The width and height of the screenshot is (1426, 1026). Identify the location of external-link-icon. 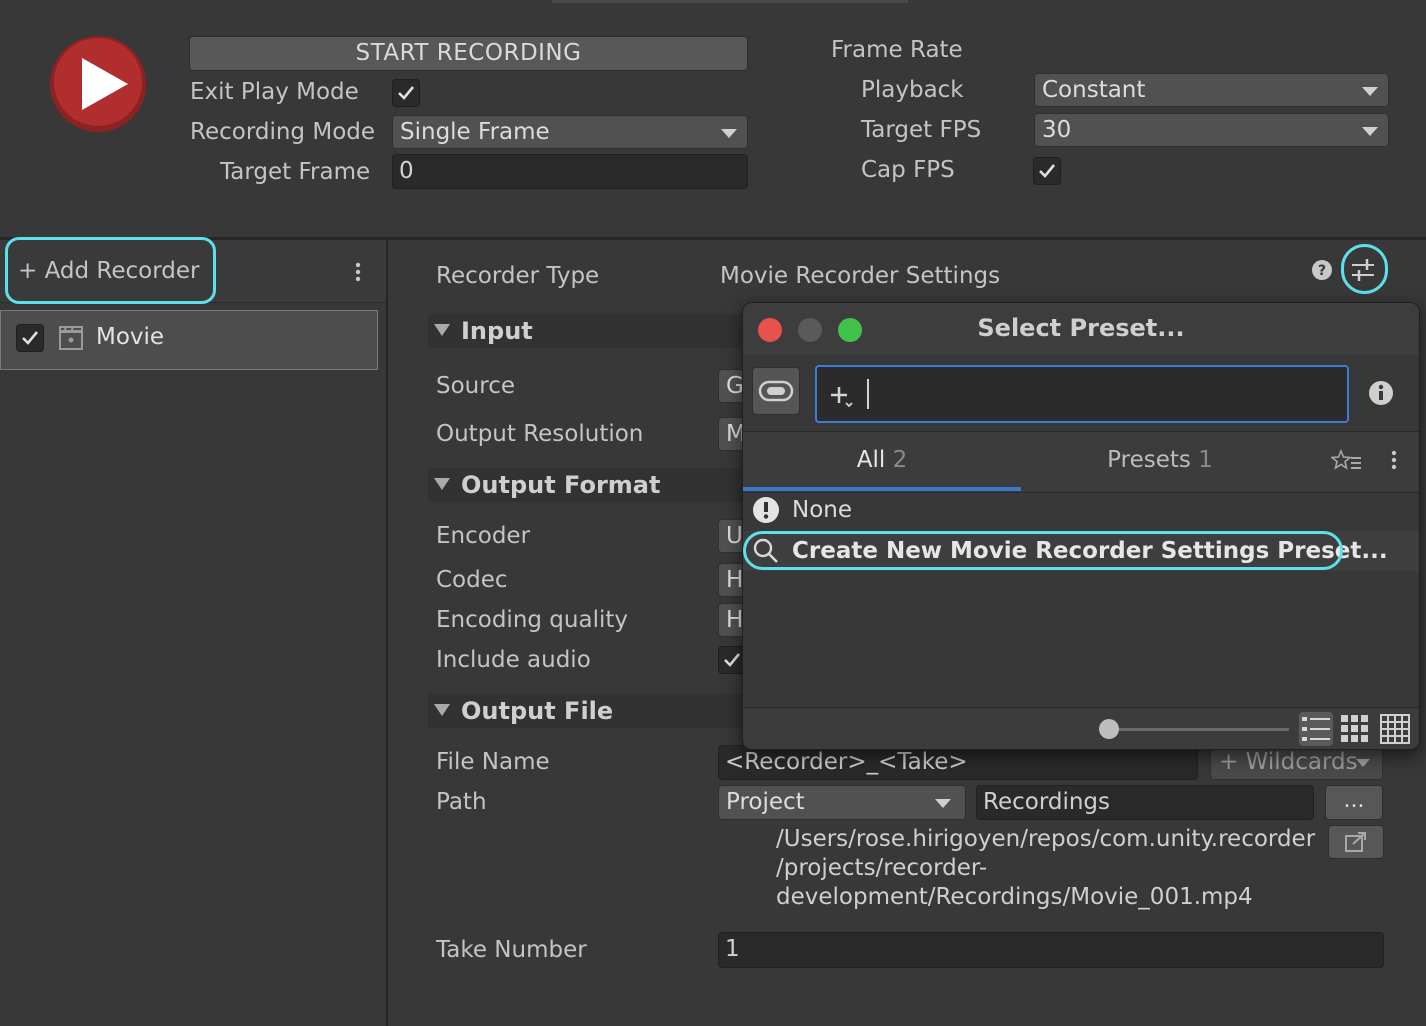
(1355, 842).